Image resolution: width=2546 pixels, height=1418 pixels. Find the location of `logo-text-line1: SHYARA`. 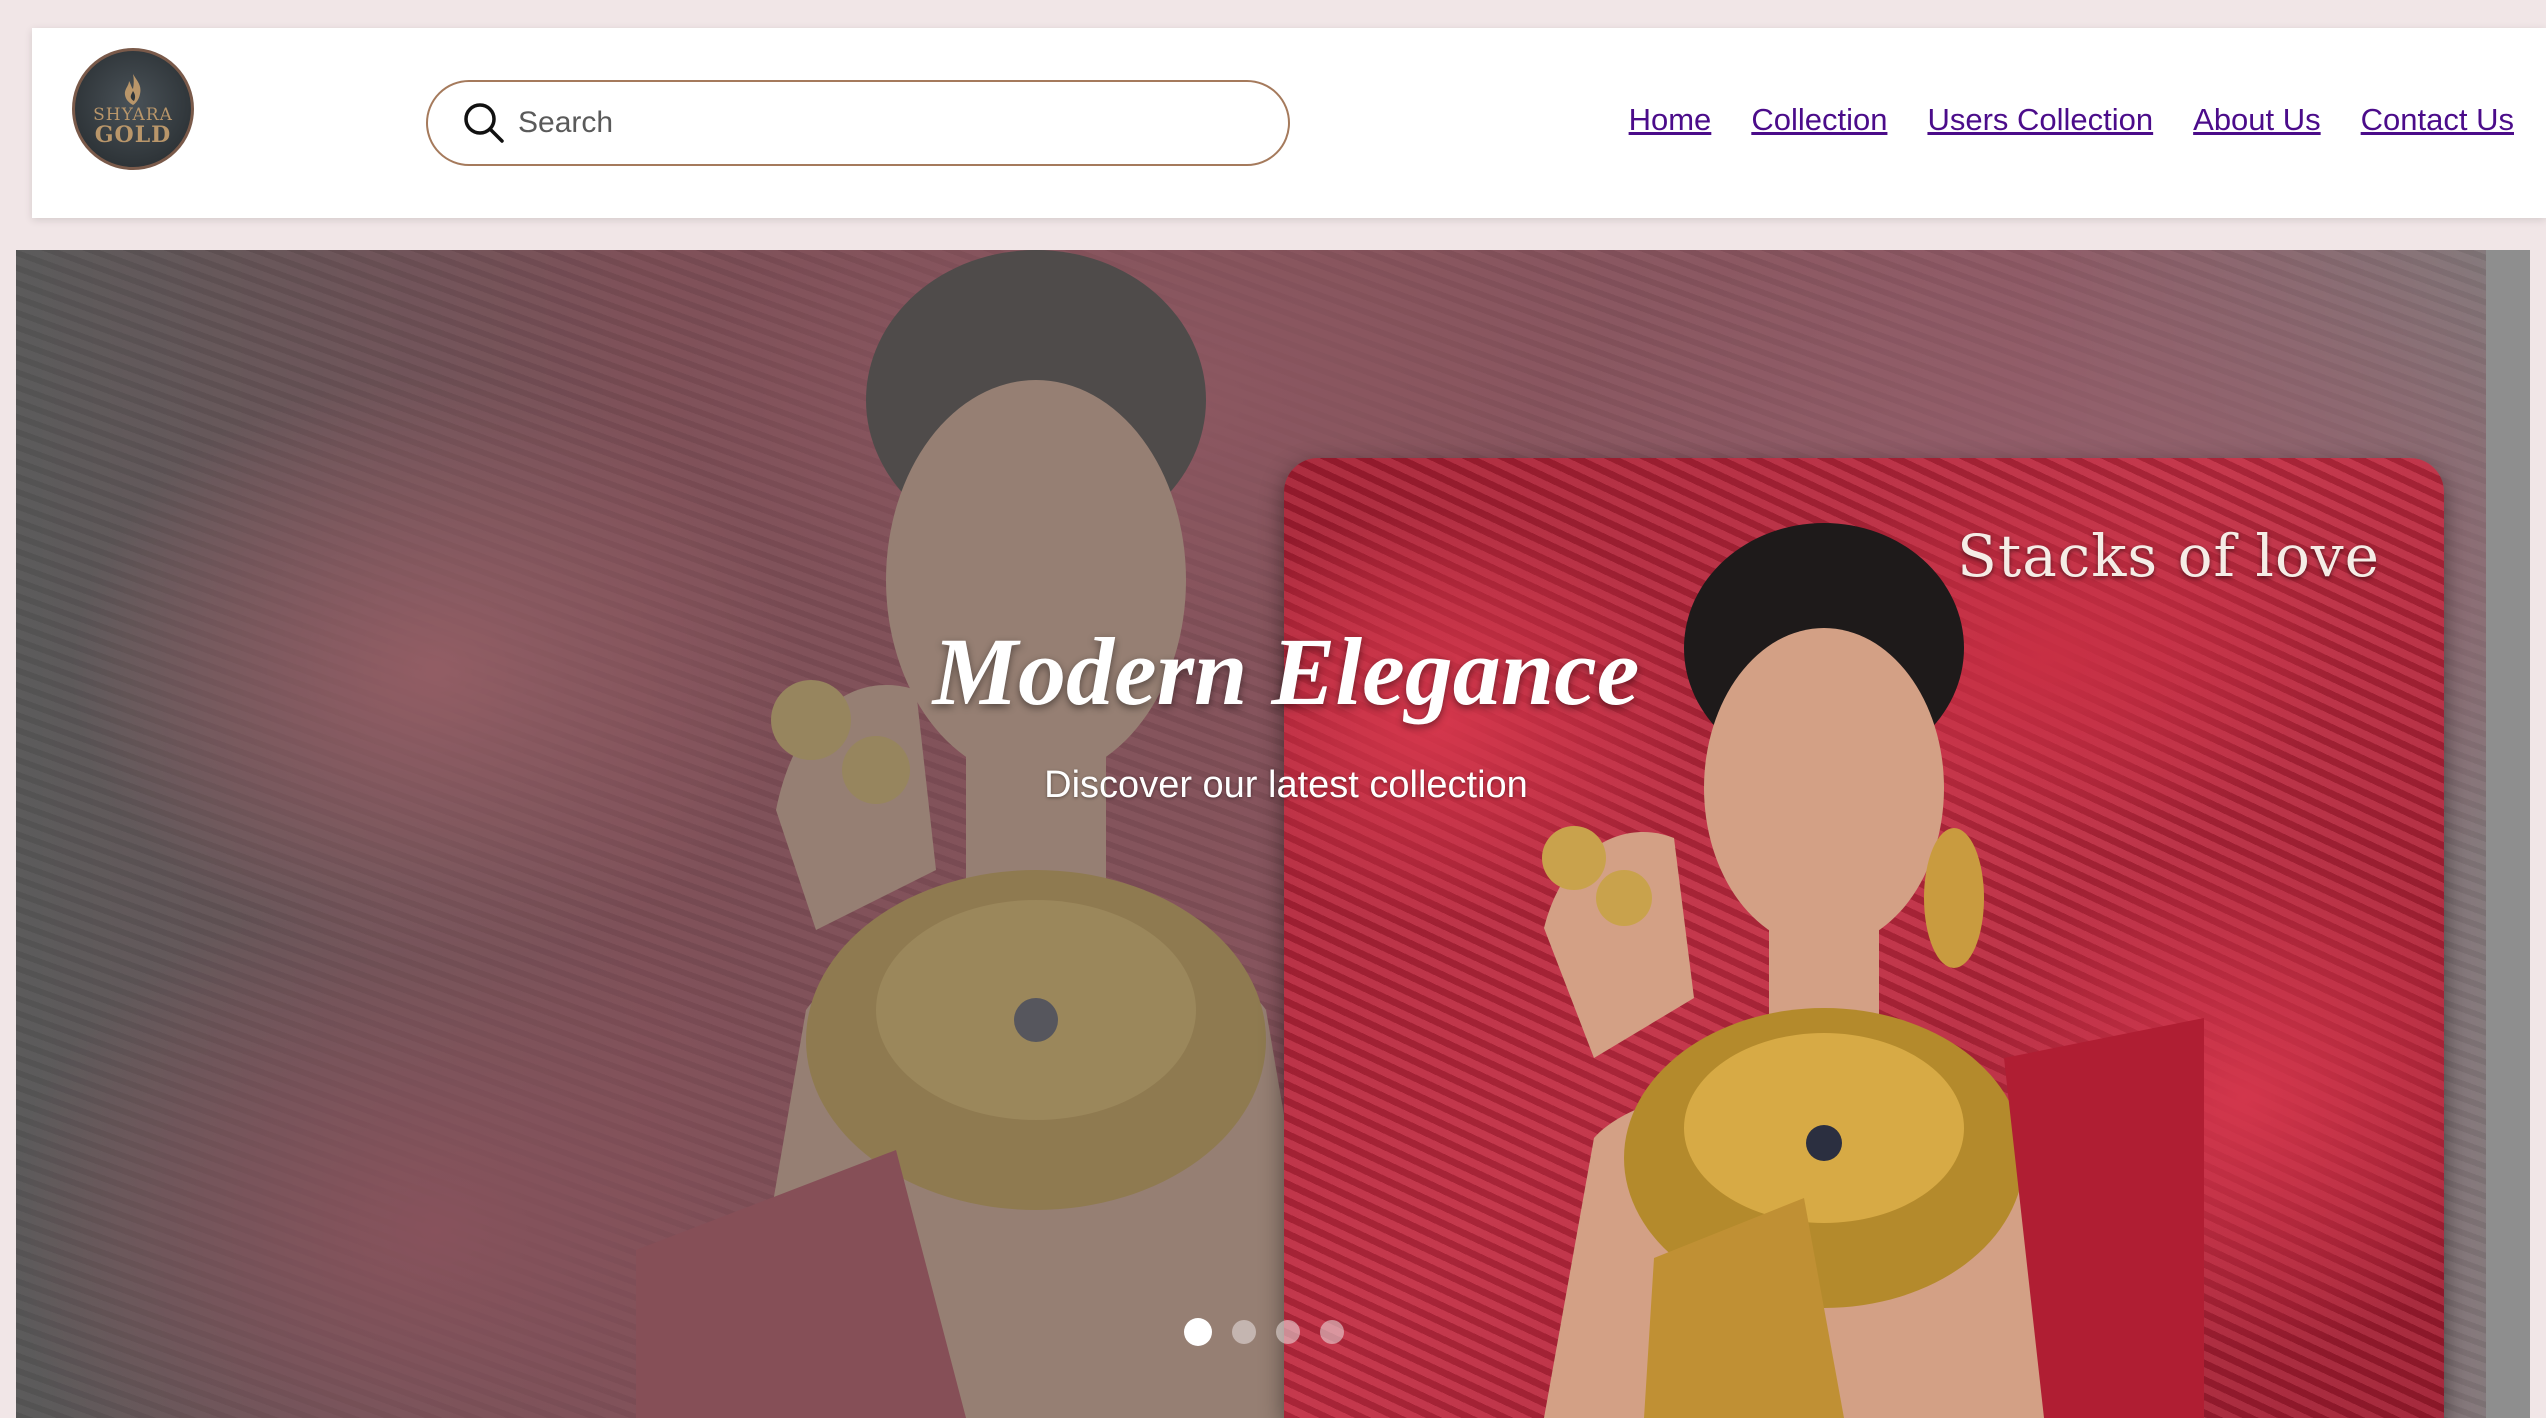

logo-text-line1: SHYARA is located at coordinates (133, 114).